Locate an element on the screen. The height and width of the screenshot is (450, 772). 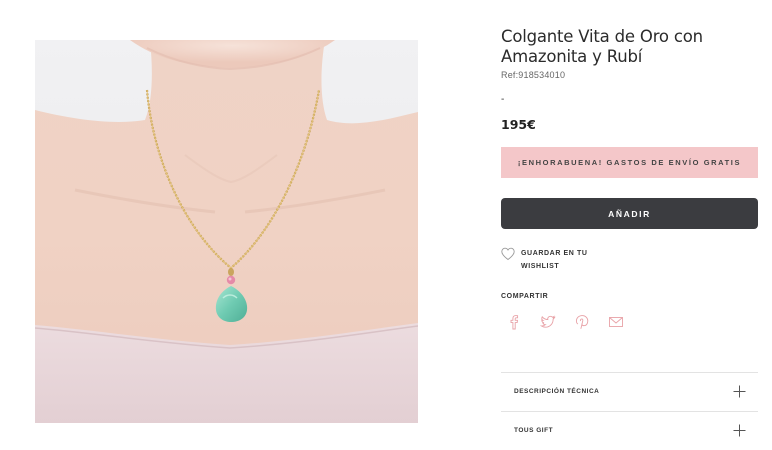
accordion-label: TOUS GIFT is located at coordinates (533, 430).